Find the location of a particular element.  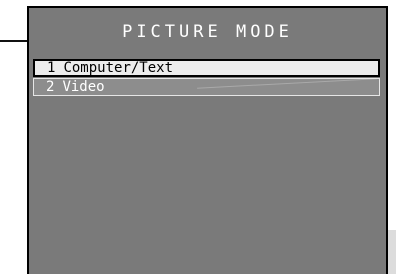

menu-options-list: 1 Computer/Text 2 Video is located at coordinates (206, 77).